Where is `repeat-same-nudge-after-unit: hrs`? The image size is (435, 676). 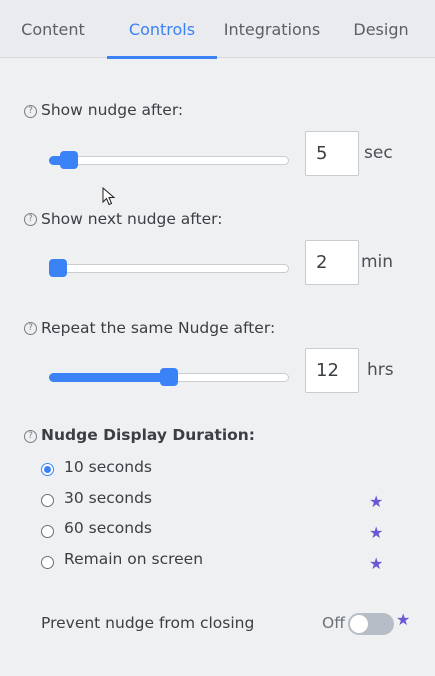 repeat-same-nudge-after-unit: hrs is located at coordinates (380, 370).